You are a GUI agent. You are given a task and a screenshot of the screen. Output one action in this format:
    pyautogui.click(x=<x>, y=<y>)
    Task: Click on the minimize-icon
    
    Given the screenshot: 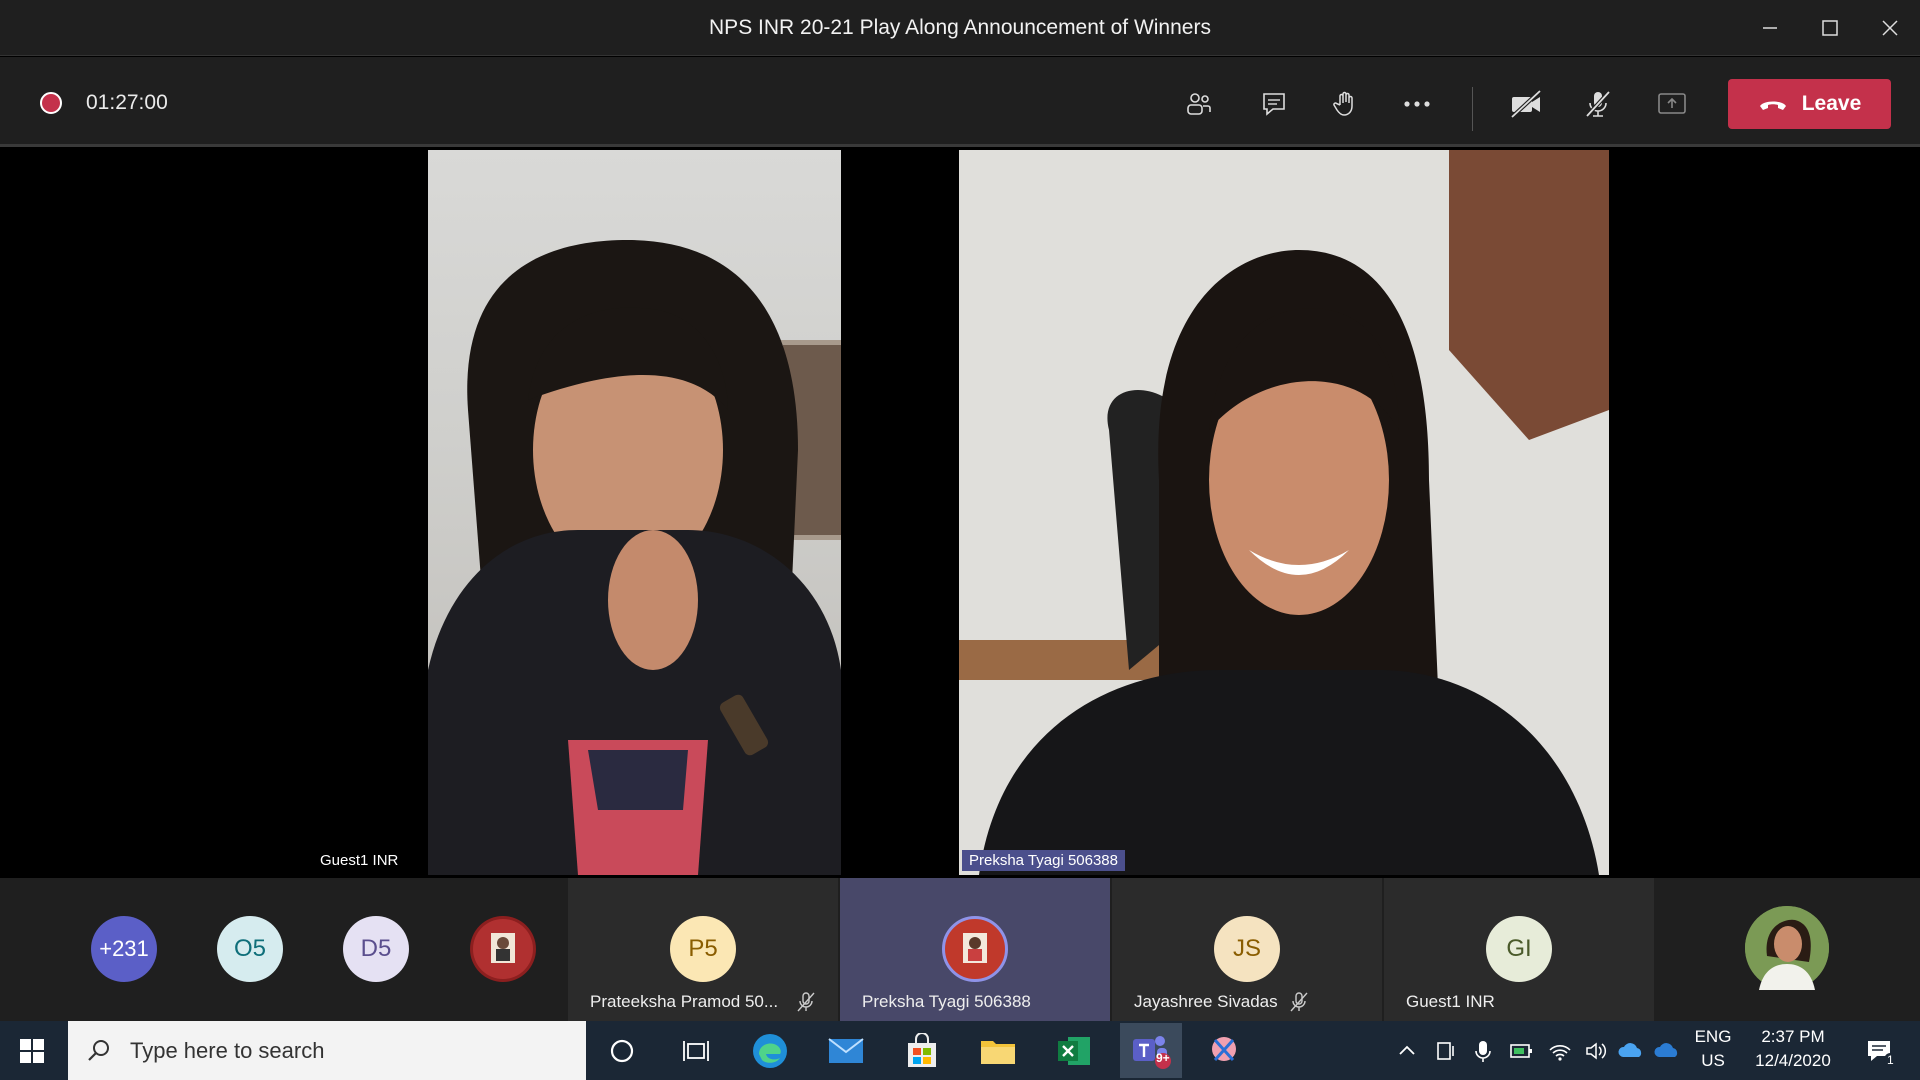 What is the action you would take?
    pyautogui.click(x=1770, y=28)
    